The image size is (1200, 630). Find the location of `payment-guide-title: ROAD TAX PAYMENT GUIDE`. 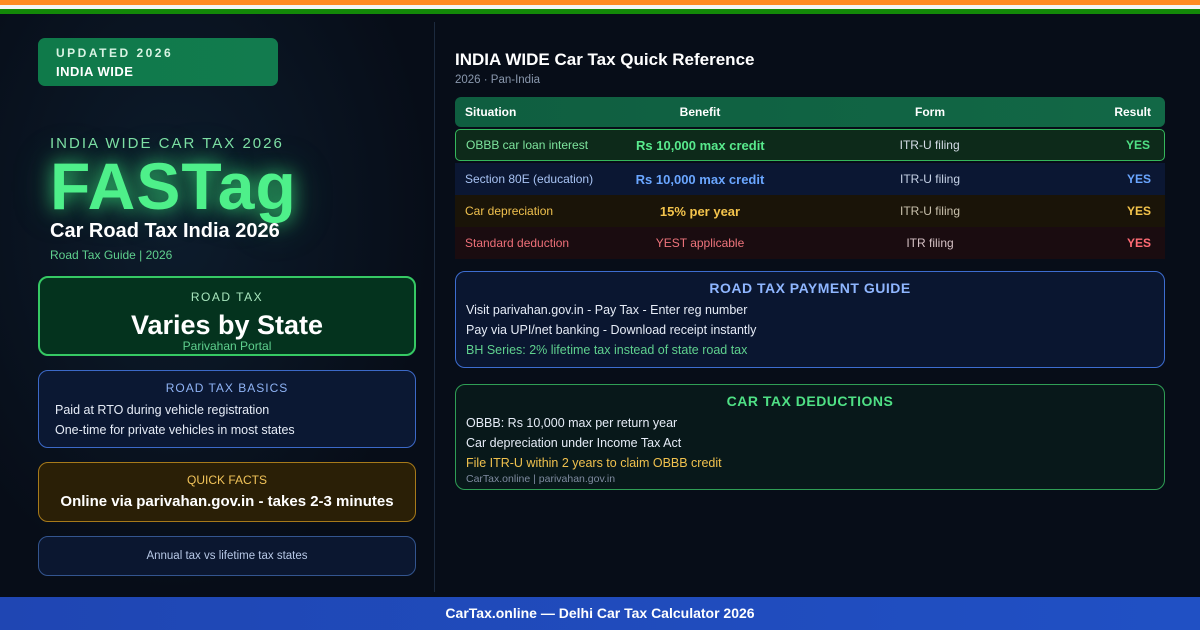

payment-guide-title: ROAD TAX PAYMENT GUIDE is located at coordinates (810, 288).